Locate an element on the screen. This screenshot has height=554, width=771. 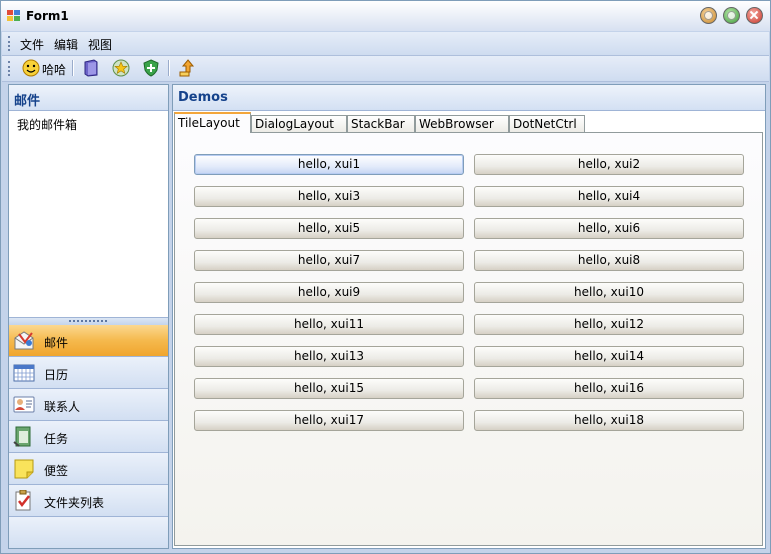
splitter-grip is located at coordinates (88, 321).